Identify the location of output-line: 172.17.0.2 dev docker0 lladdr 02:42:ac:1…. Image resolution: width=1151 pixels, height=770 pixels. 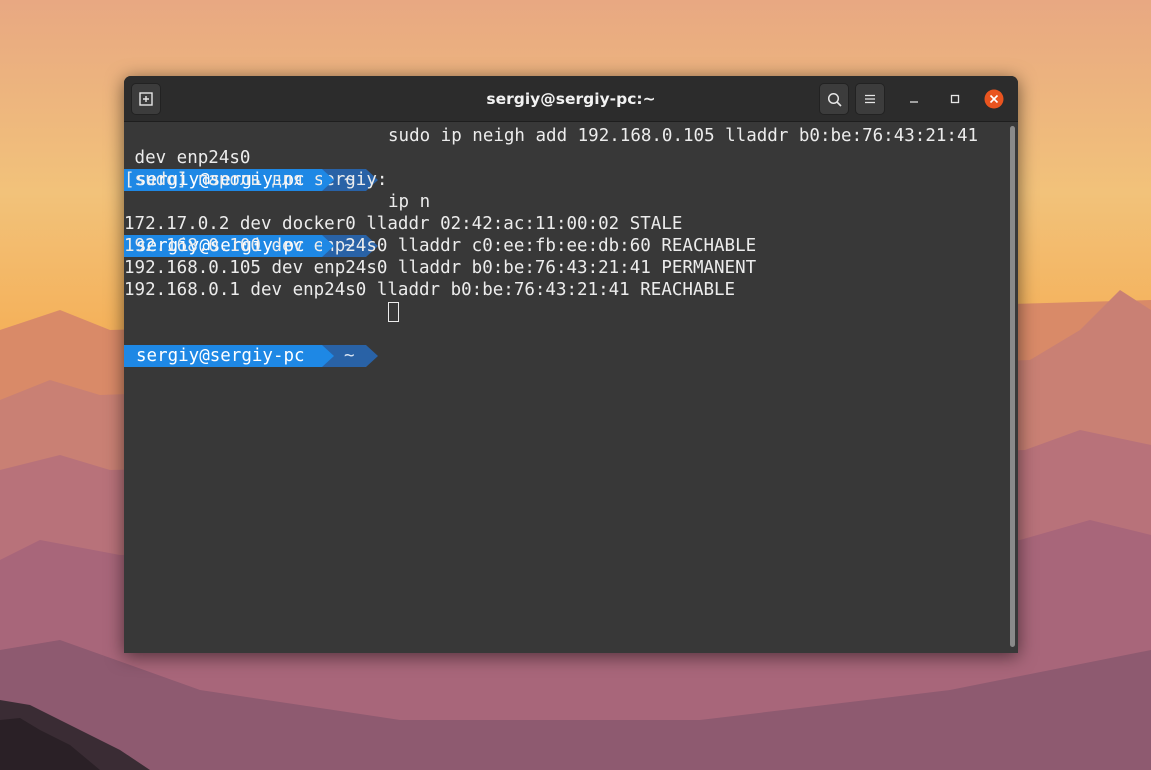
(403, 224).